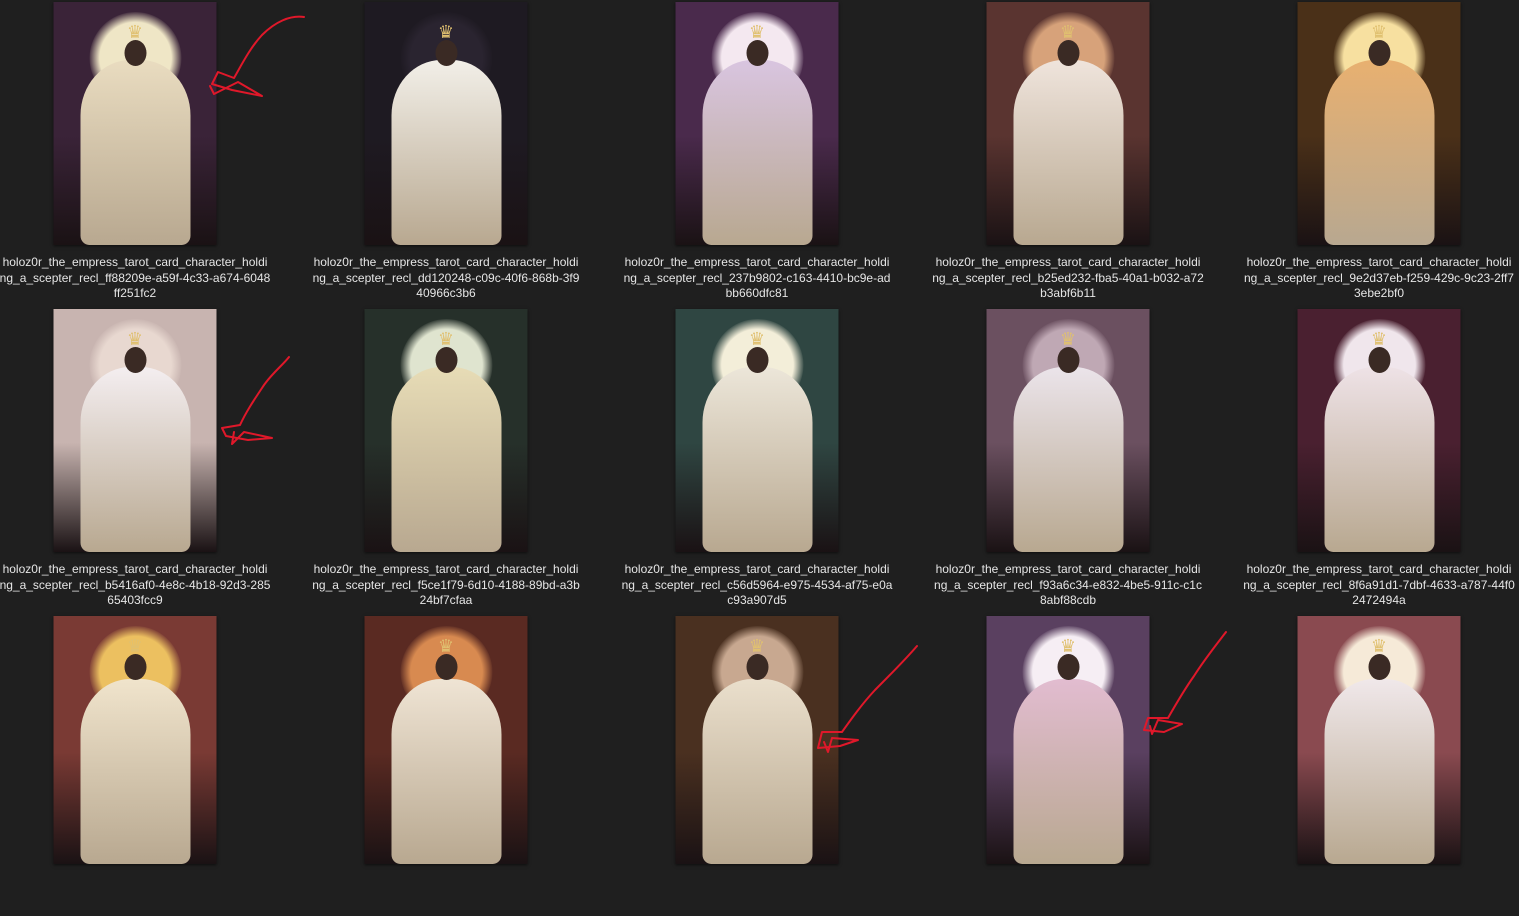 The height and width of the screenshot is (916, 1519). I want to click on file-name-line: 8abf88cdb, so click(1068, 600).